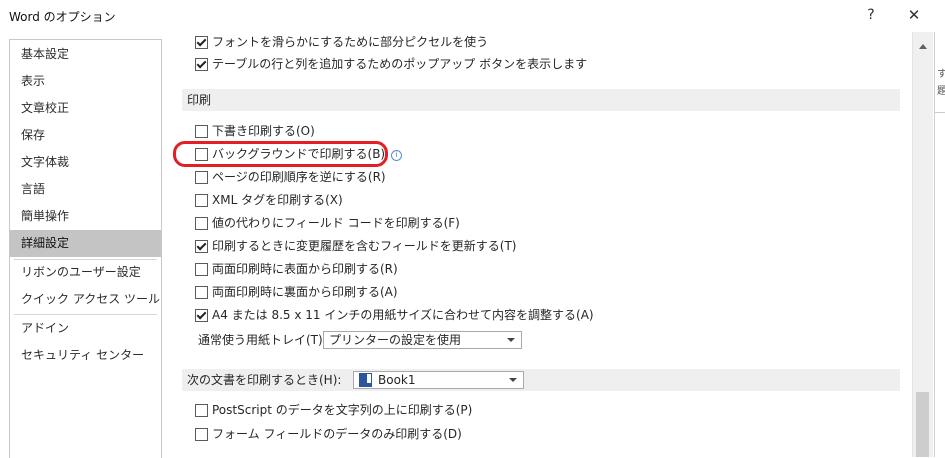 The width and height of the screenshot is (945, 458). Describe the element at coordinates (85, 189) in the screenshot. I see `sidebar-item-language: 言語` at that location.